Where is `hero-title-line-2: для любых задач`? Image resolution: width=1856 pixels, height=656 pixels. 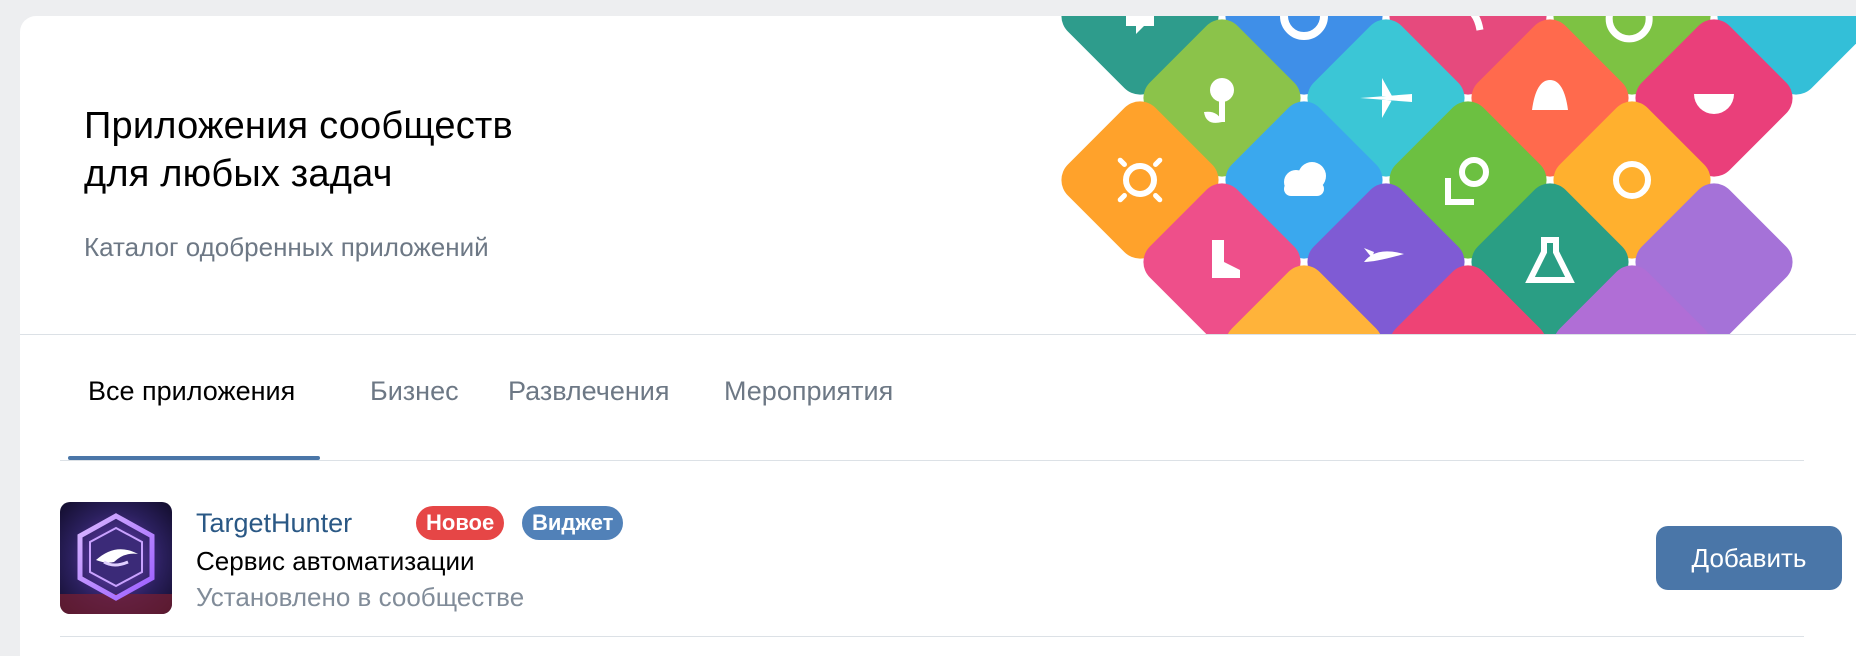 hero-title-line-2: для любых задач is located at coordinates (238, 174).